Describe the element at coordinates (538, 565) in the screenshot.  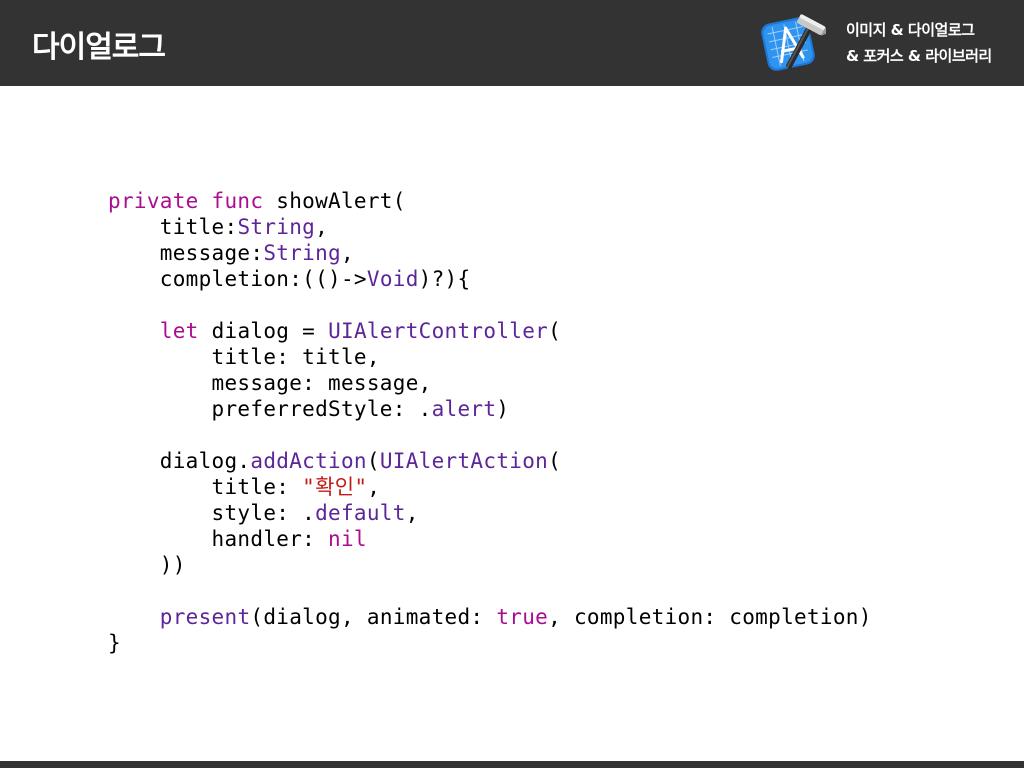
I see `code-line: ))` at that location.